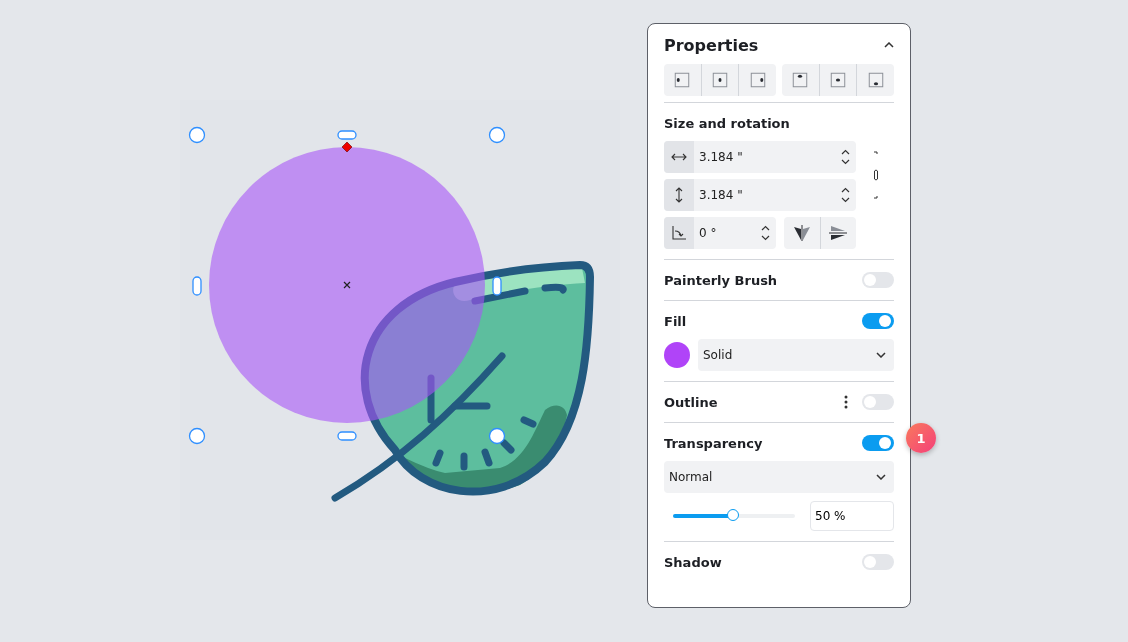 Image resolution: width=1128 pixels, height=642 pixels. Describe the element at coordinates (852, 516) in the screenshot. I see `percent-input: 50 %` at that location.